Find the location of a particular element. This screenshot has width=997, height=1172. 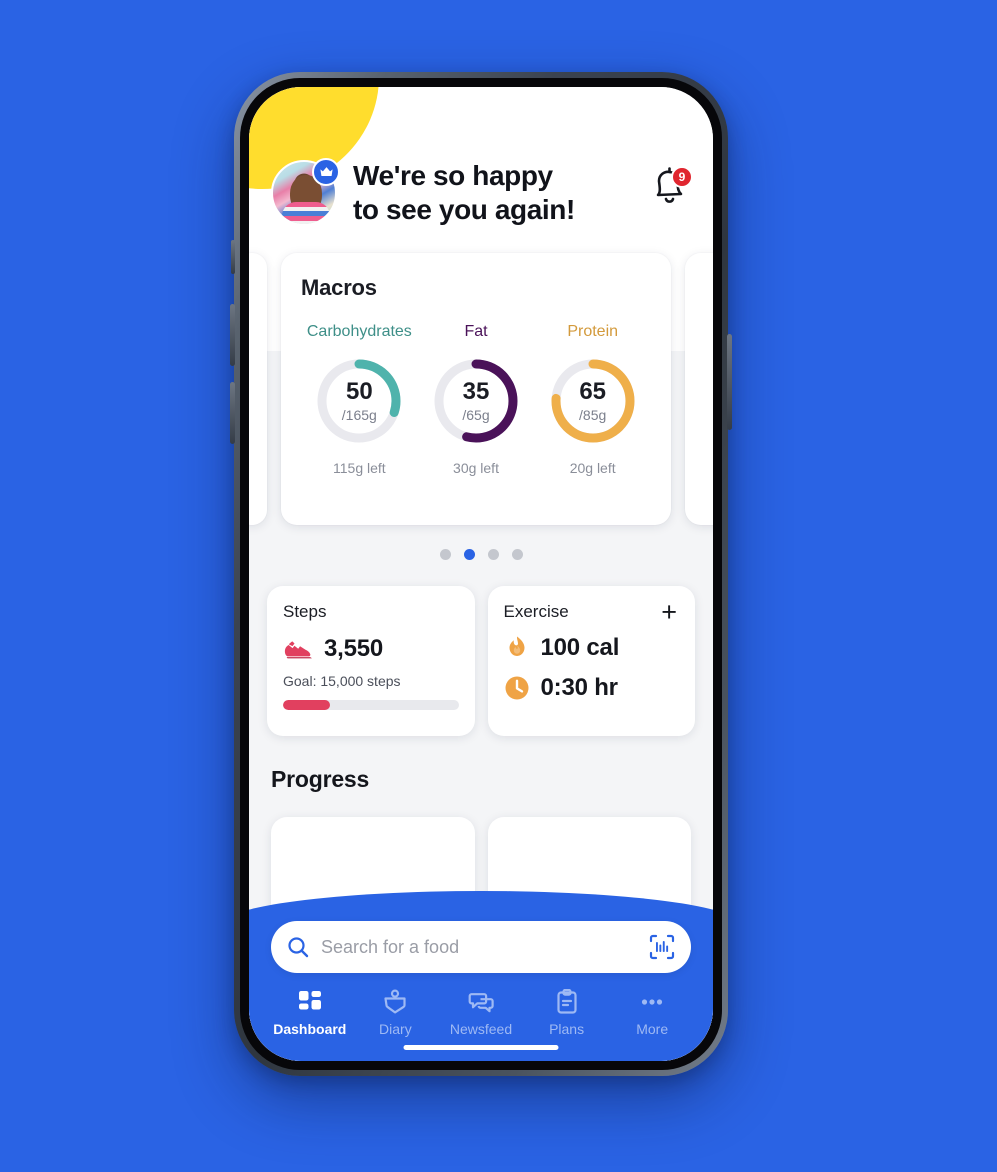

steps-value-row: 3,550 is located at coordinates (371, 649).